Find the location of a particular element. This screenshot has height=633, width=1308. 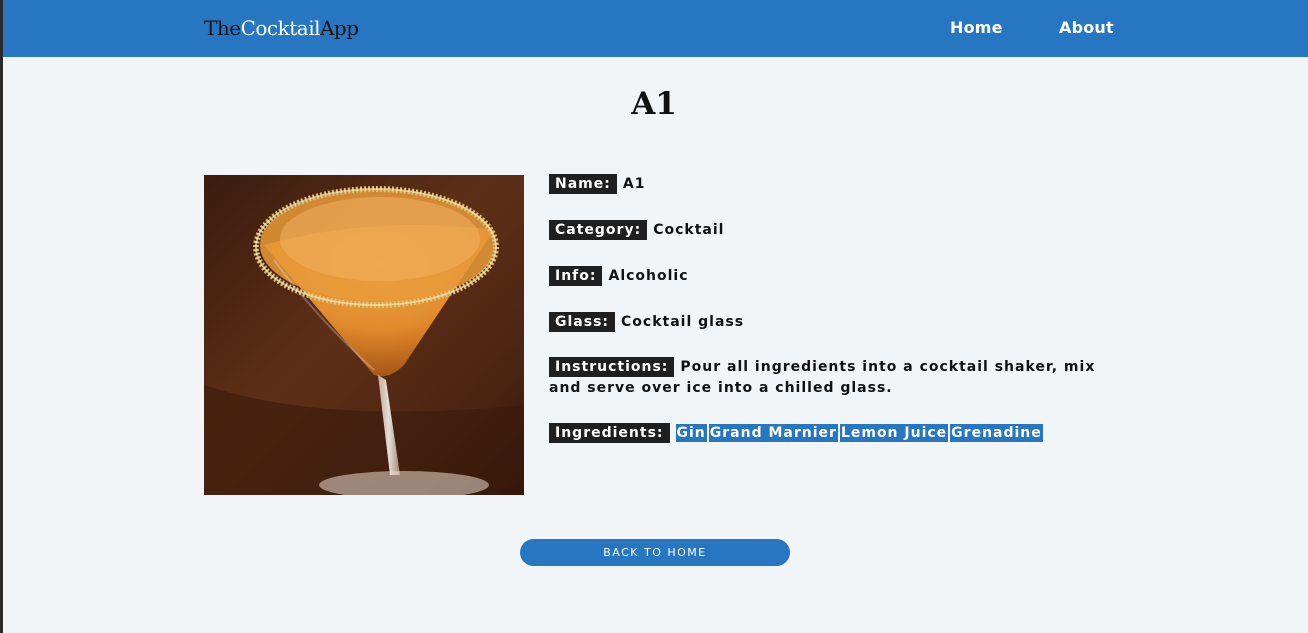

app-logo: TheCocktailApp is located at coordinates (281, 28).